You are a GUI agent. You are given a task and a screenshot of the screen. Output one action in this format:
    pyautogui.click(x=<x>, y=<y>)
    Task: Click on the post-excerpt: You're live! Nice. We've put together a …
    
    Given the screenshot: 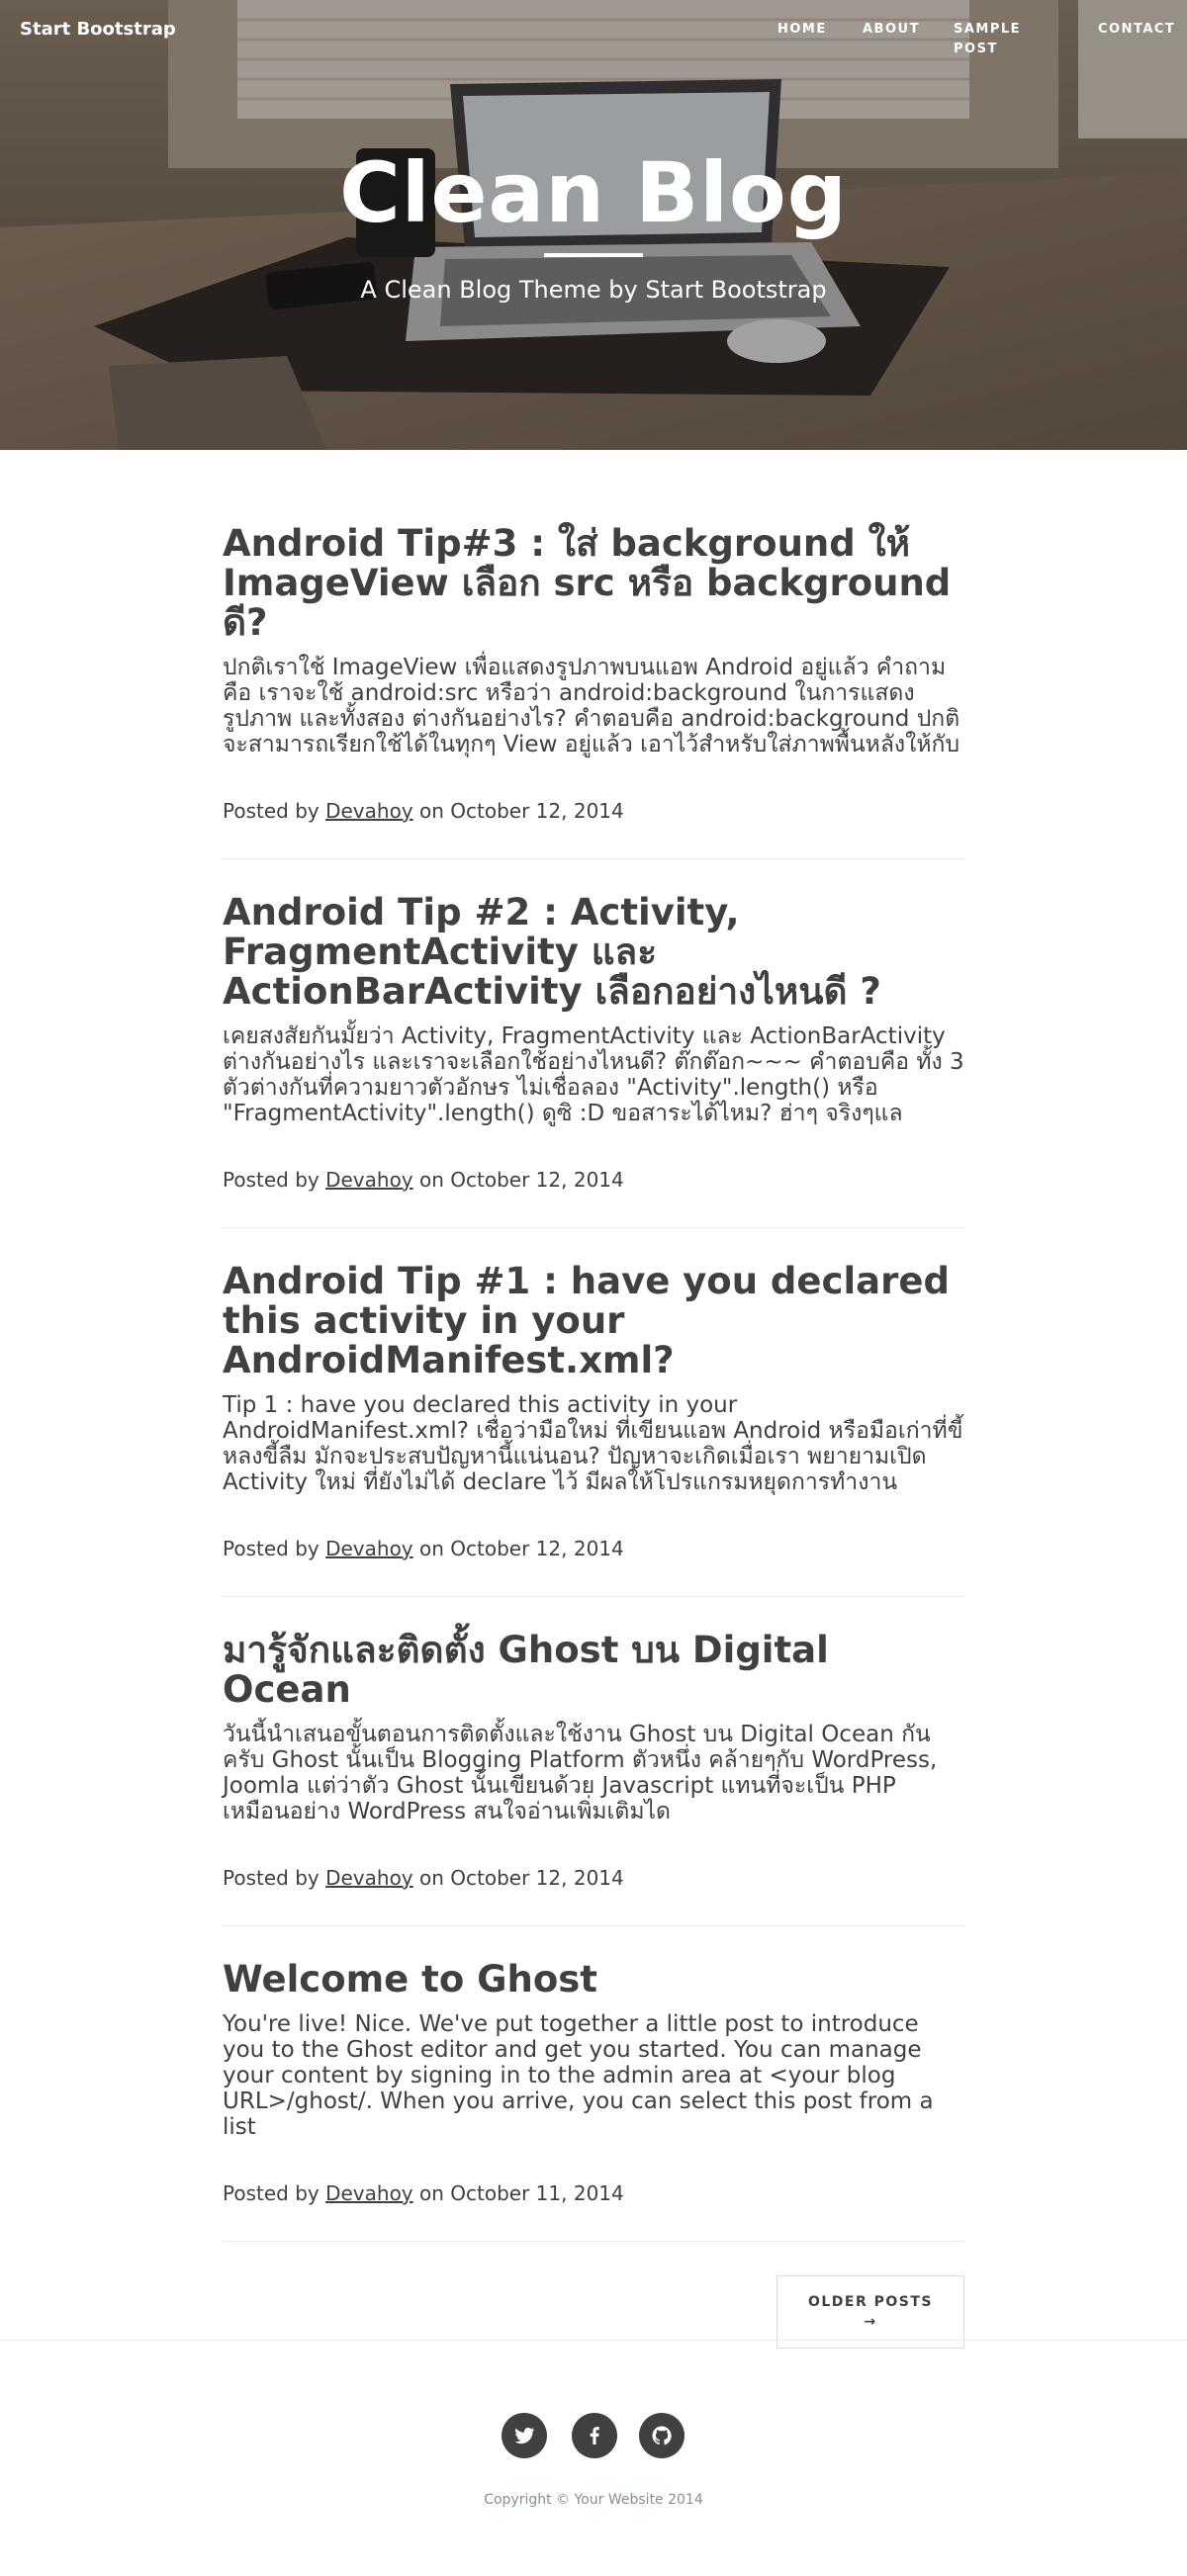 What is the action you would take?
    pyautogui.click(x=593, y=2075)
    